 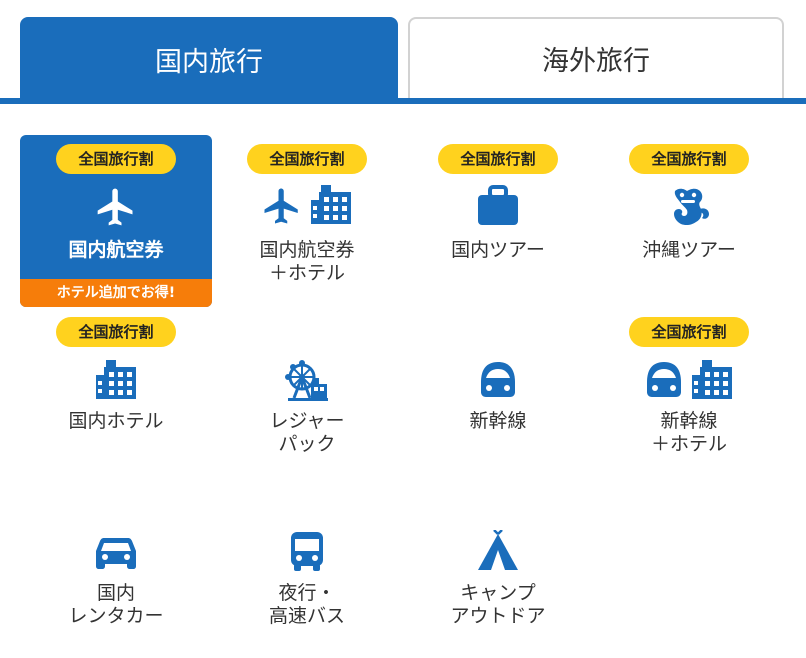 I want to click on tile-label: 国内航空券, so click(x=116, y=250).